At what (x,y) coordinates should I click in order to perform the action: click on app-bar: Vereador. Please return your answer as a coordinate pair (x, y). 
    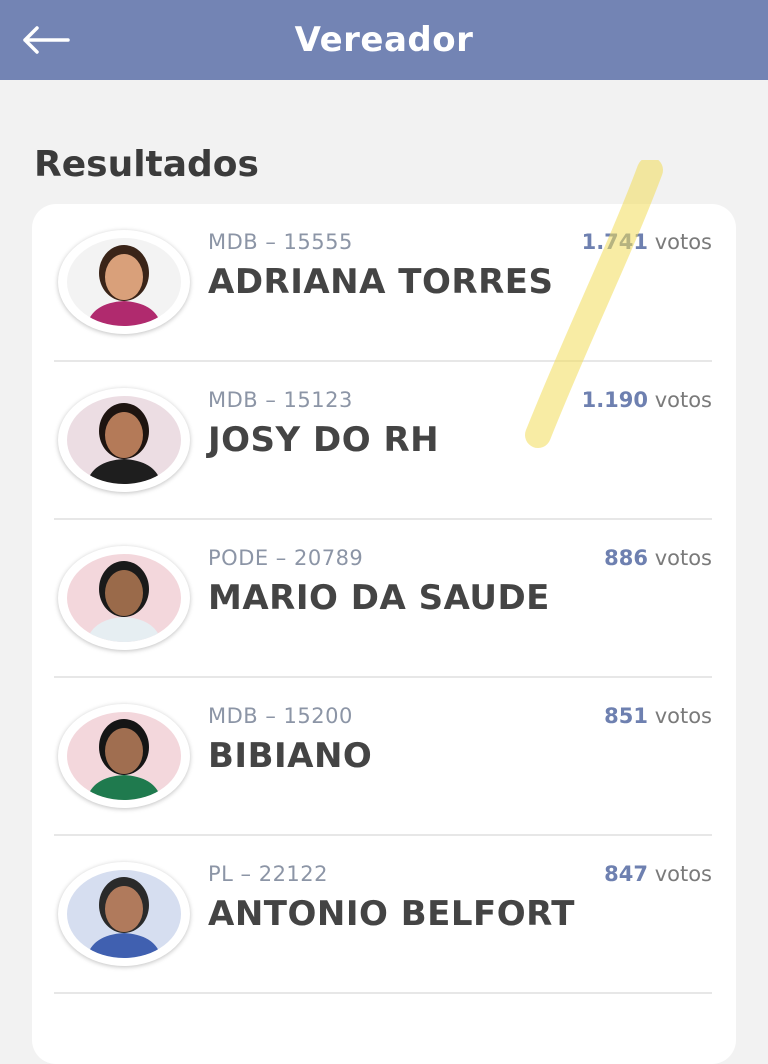
    Looking at the image, I should click on (384, 40).